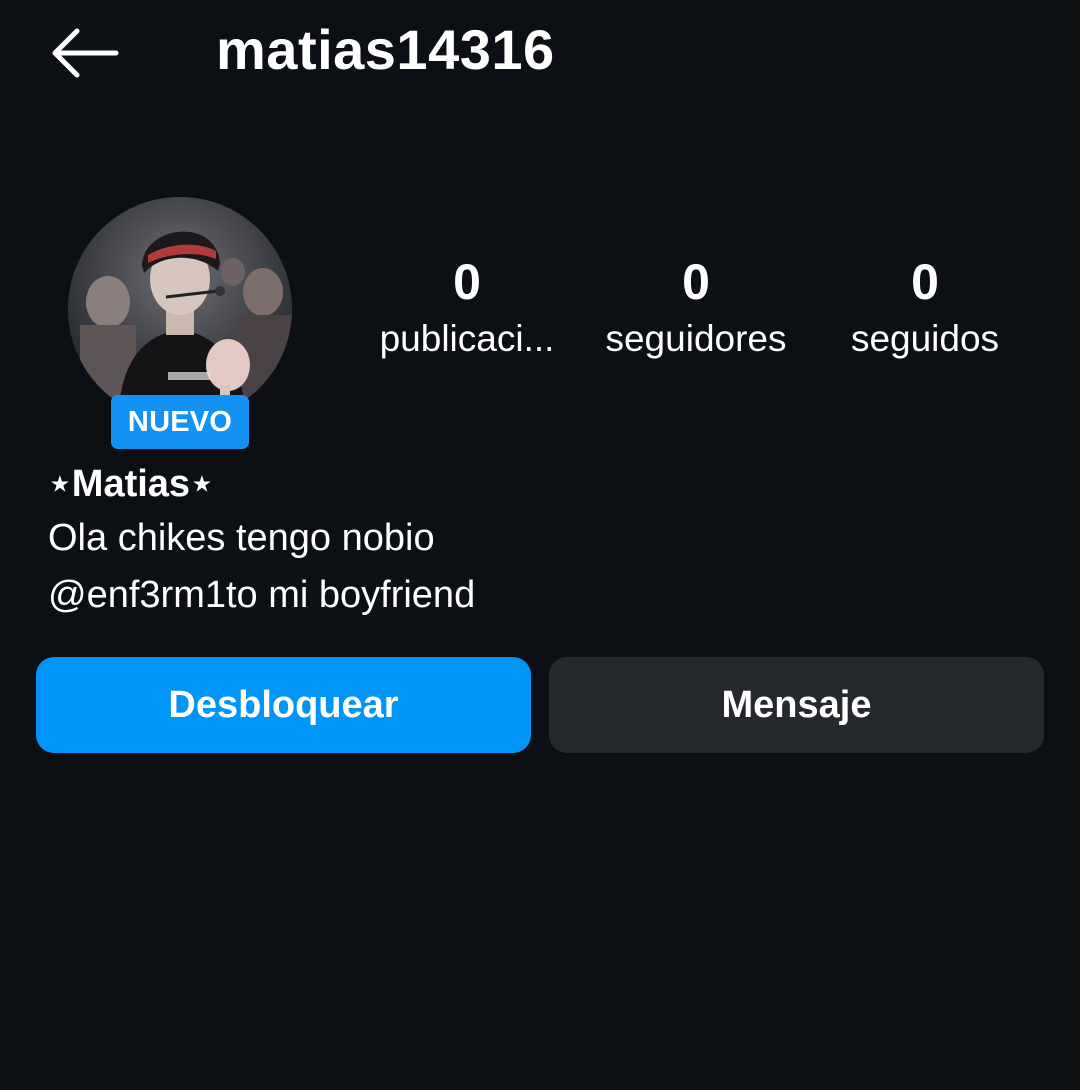  What do you see at coordinates (925, 282) in the screenshot?
I see `stat-following-count: 0` at bounding box center [925, 282].